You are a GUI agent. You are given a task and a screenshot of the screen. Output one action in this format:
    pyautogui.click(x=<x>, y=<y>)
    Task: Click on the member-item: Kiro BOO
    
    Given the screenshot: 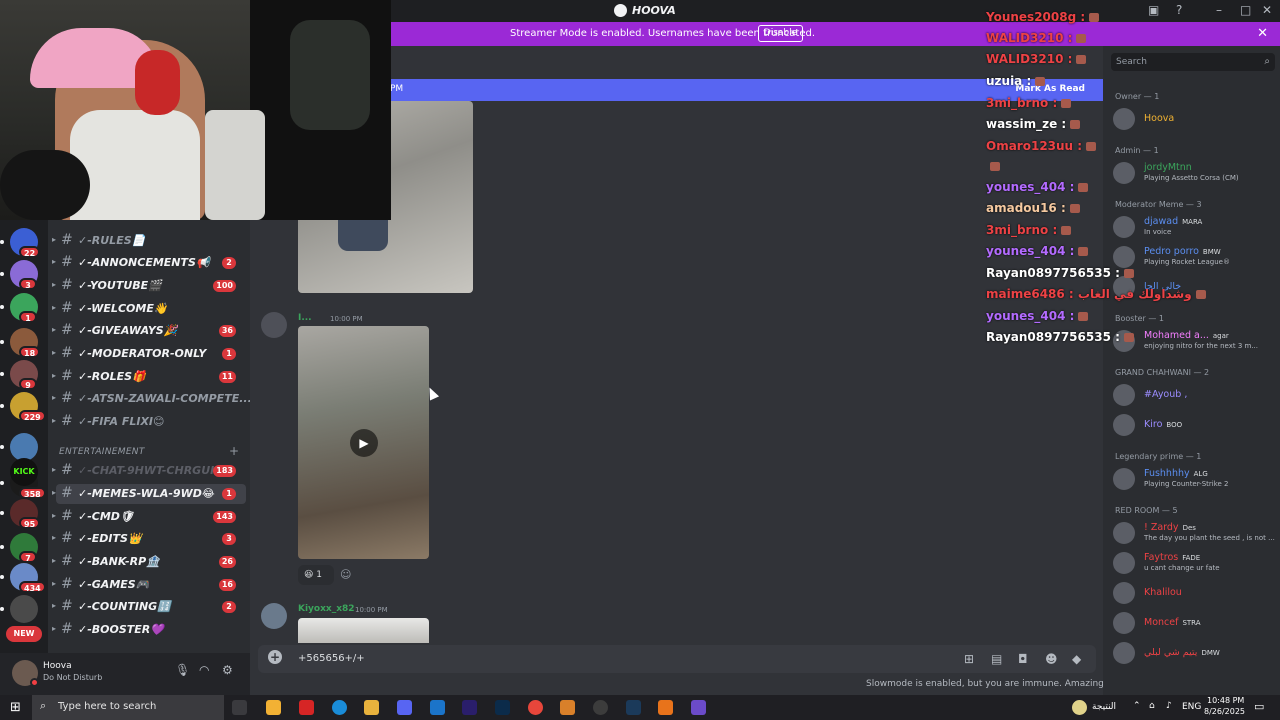 What is the action you would take?
    pyautogui.click(x=1193, y=425)
    